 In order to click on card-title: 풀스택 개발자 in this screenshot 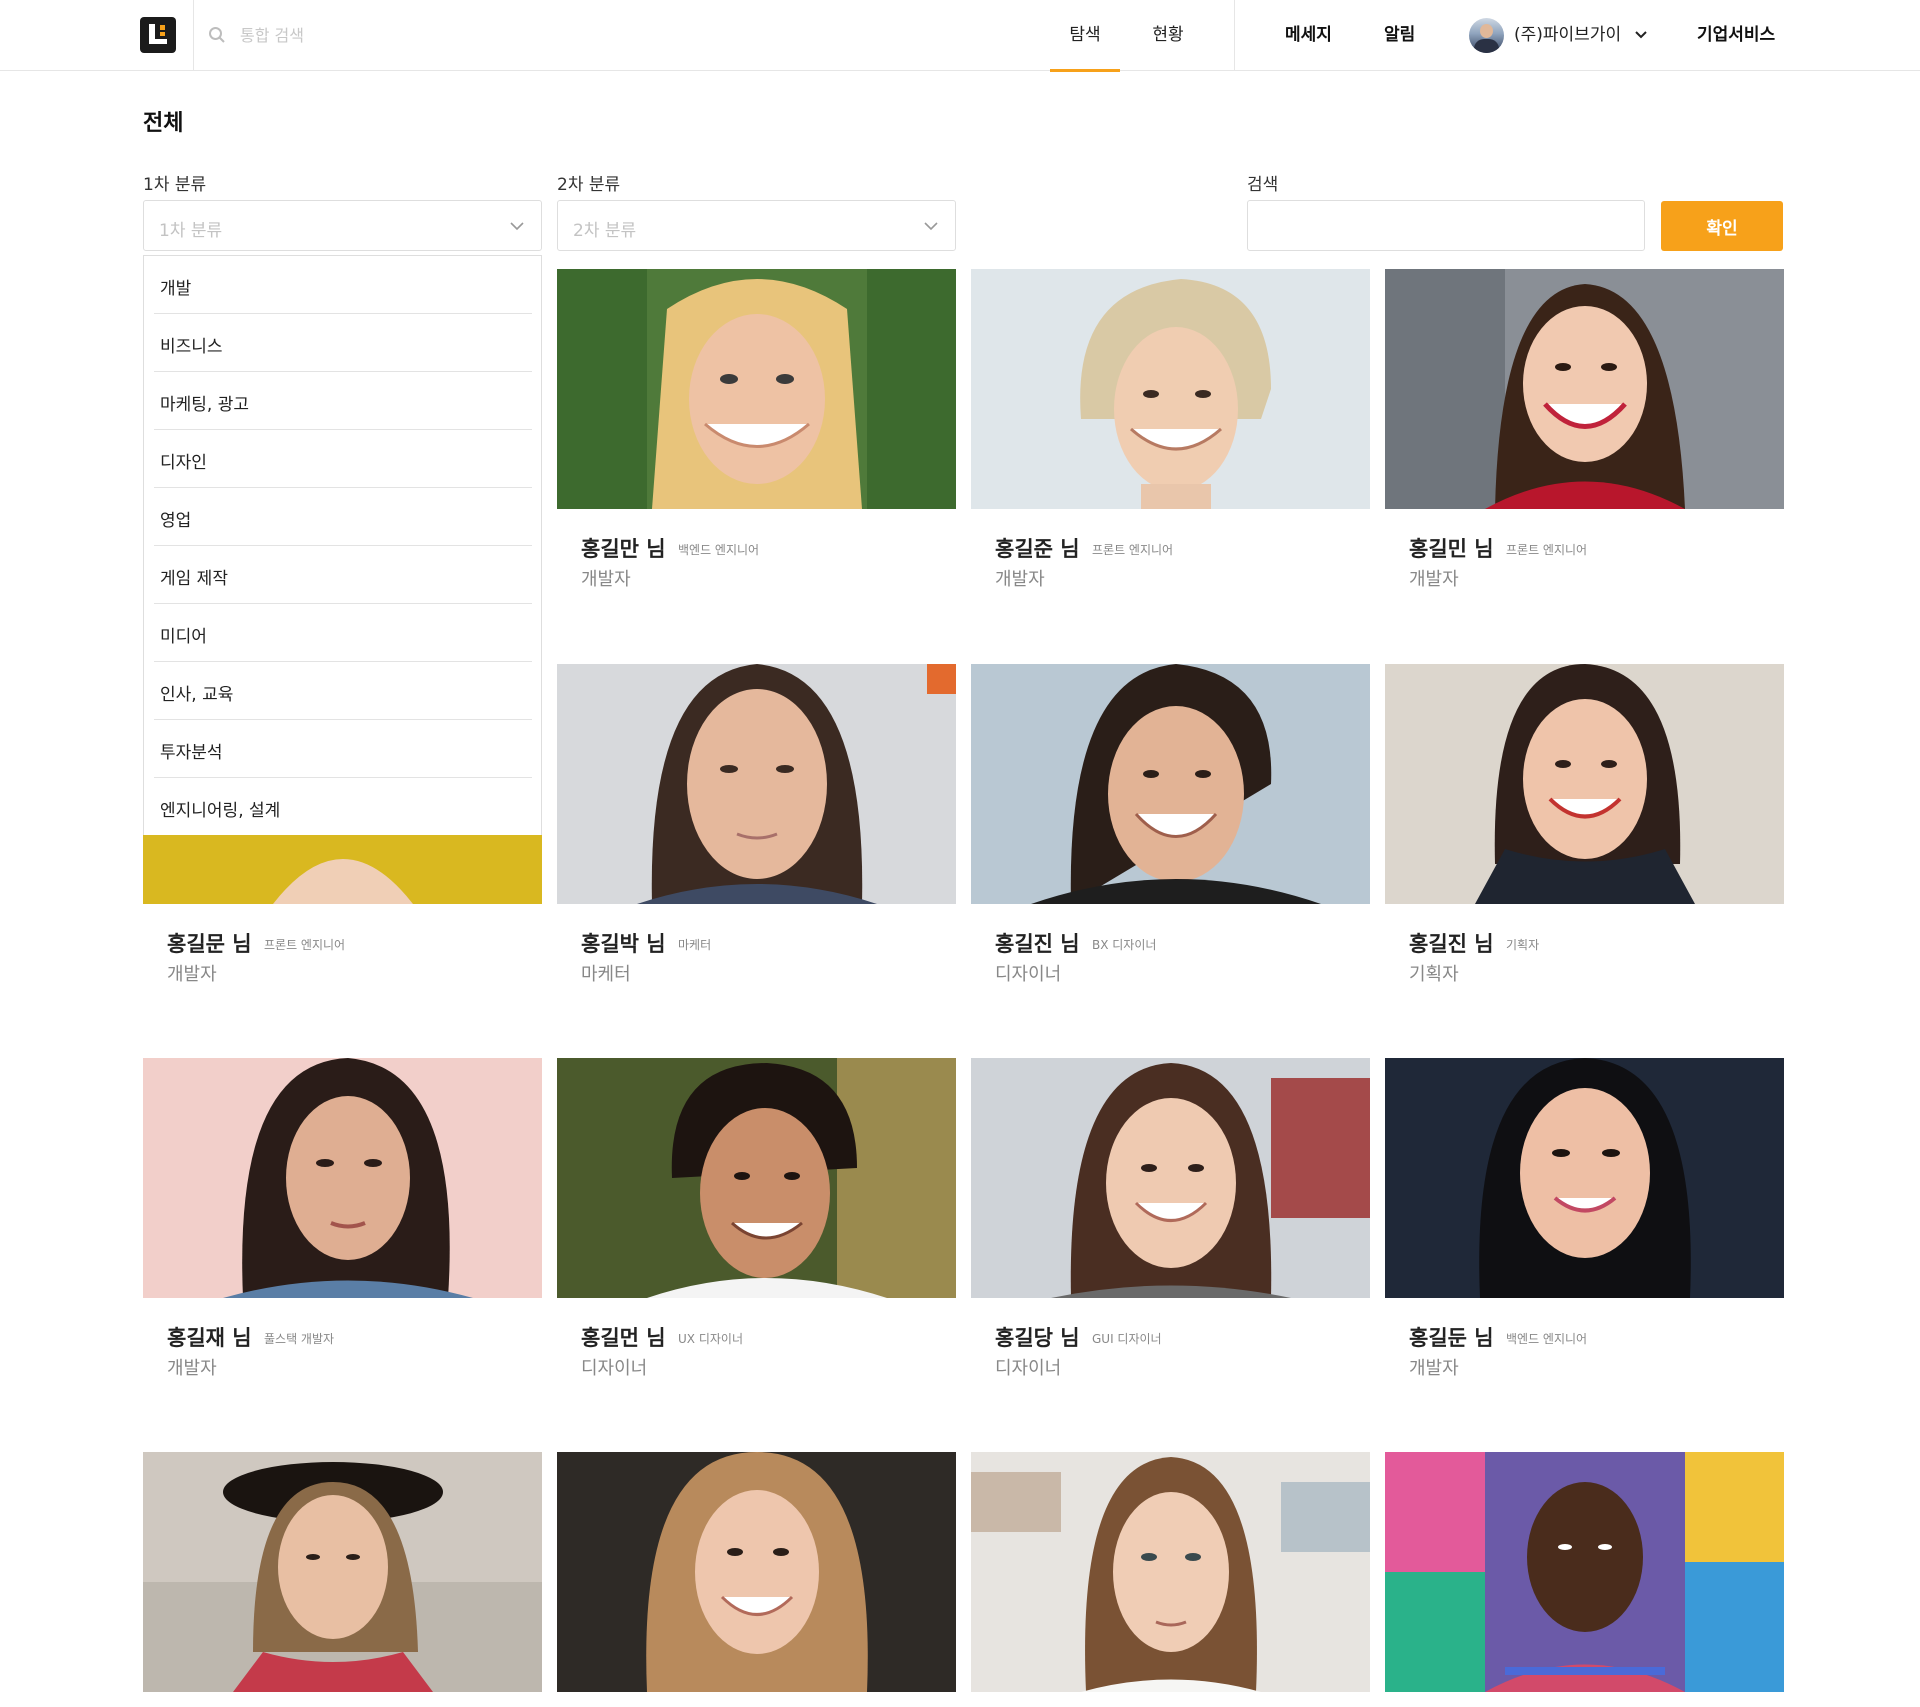, I will do `click(299, 1339)`.